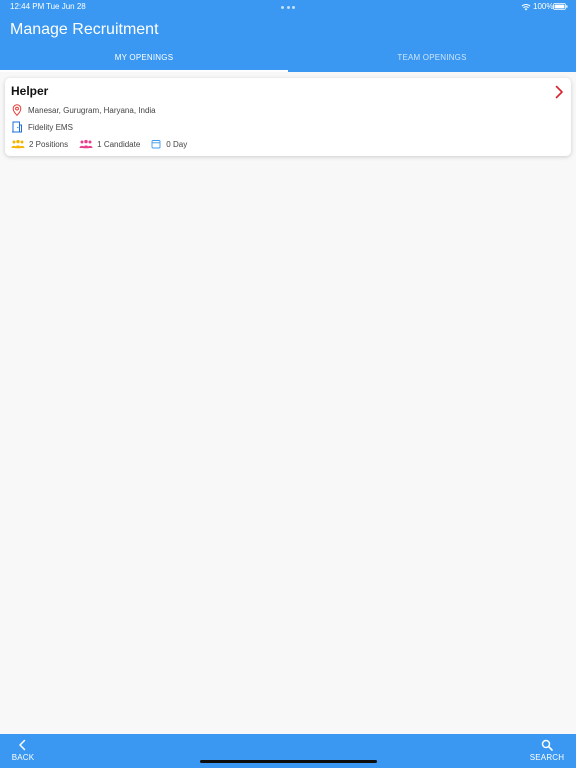 The image size is (576, 768). What do you see at coordinates (49, 144) in the screenshot?
I see `positions-count: 2 Positions` at bounding box center [49, 144].